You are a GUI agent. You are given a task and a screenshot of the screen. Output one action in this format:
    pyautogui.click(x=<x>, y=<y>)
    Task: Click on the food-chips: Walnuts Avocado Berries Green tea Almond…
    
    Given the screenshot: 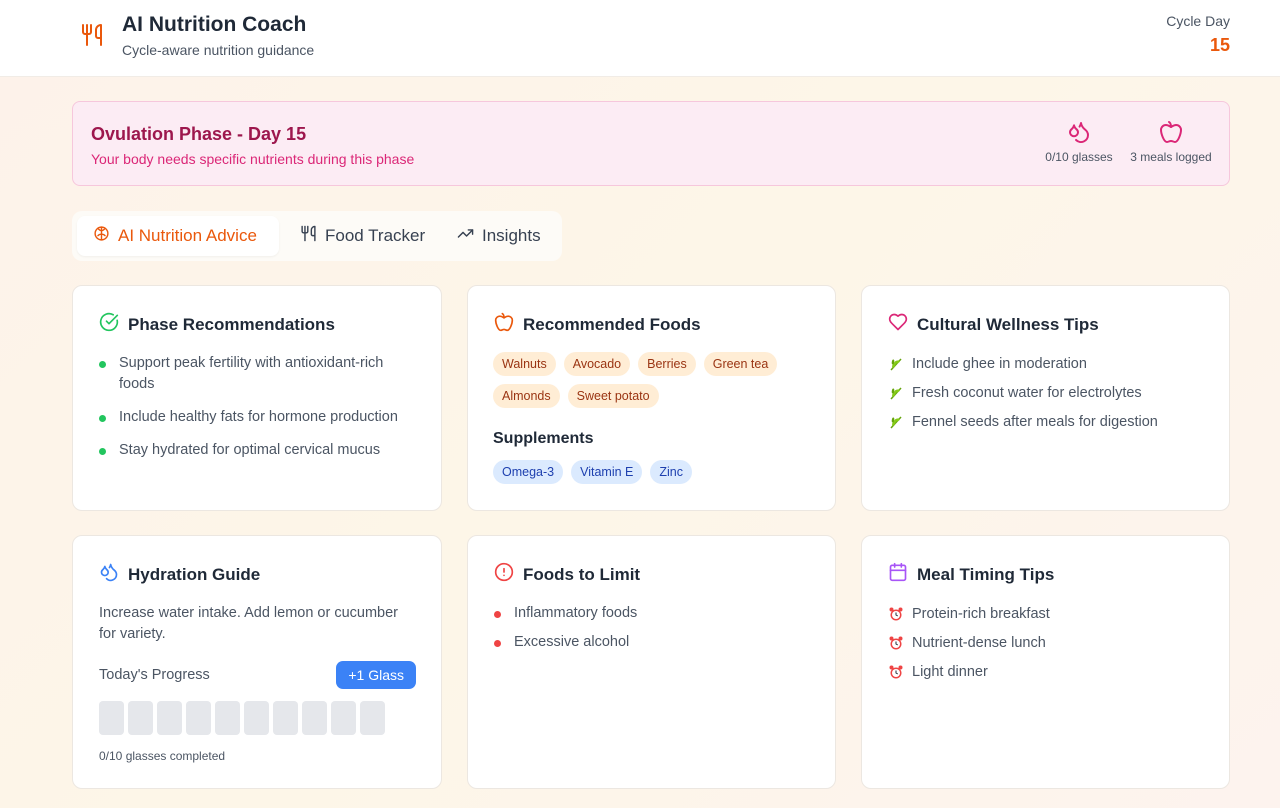 What is the action you would take?
    pyautogui.click(x=653, y=380)
    